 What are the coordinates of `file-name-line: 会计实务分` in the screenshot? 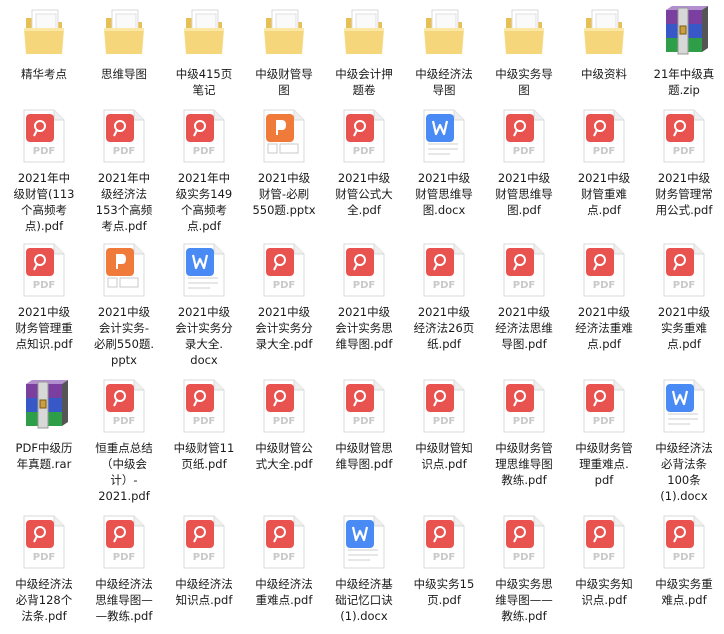 It's located at (284, 328).